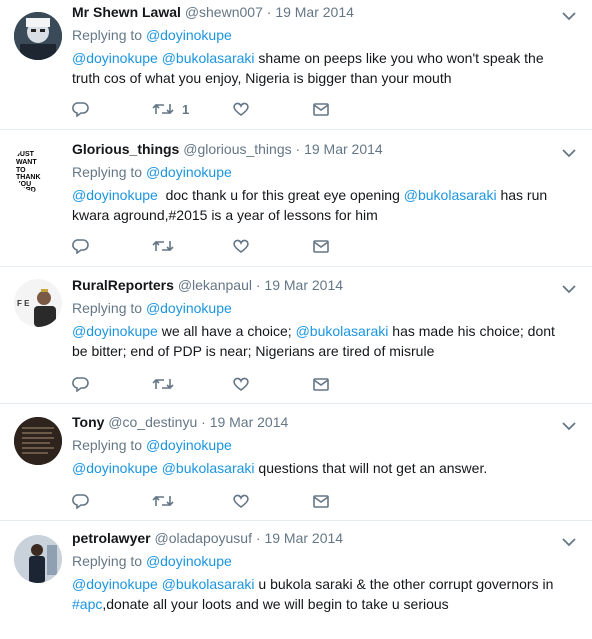  Describe the element at coordinates (28, 177) in the screenshot. I see `svg-text: THANK` at that location.